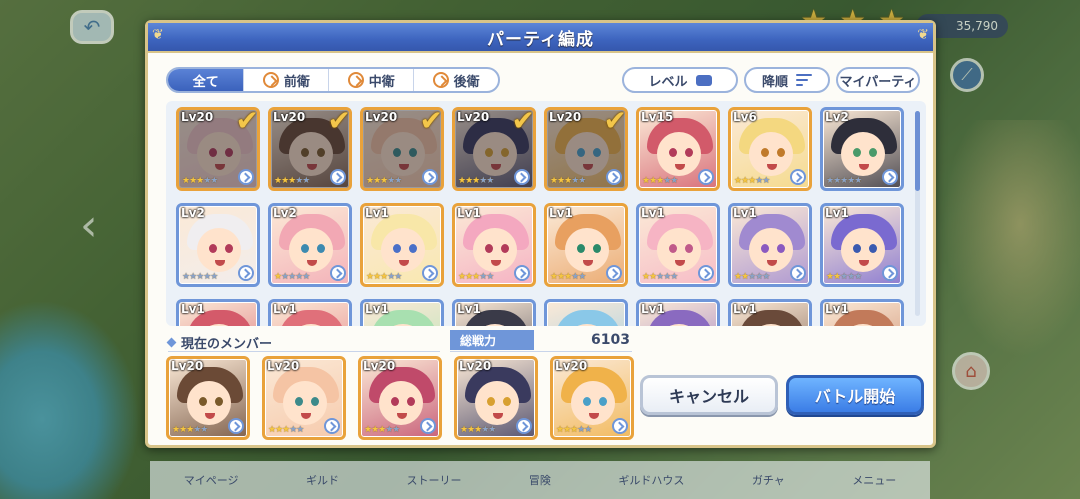 The height and width of the screenshot is (499, 1080). Describe the element at coordinates (540, 38) in the screenshot. I see `dialog-title-bar: ❦ パーティ編成 ❦` at that location.